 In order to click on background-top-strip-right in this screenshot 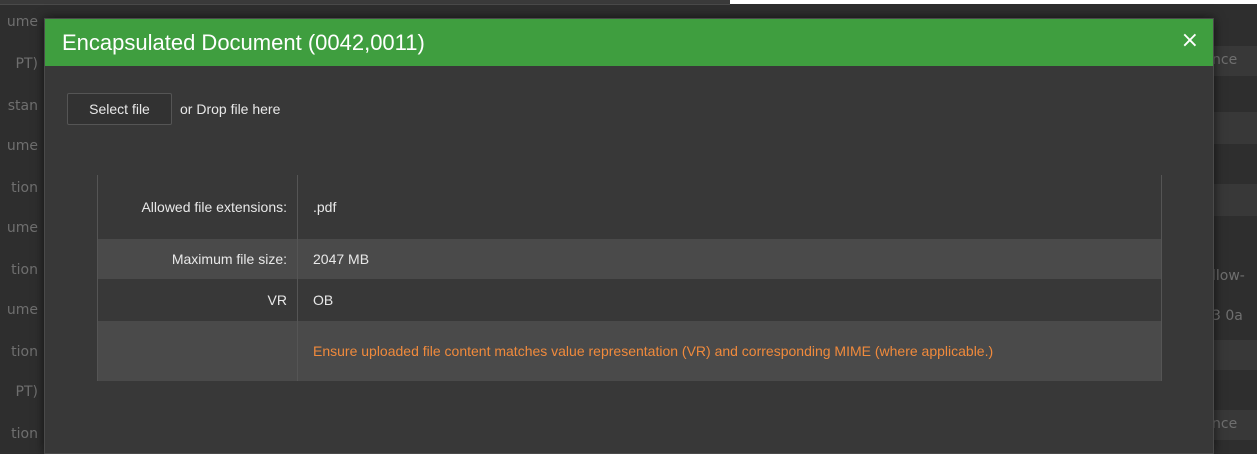, I will do `click(993, 2)`.